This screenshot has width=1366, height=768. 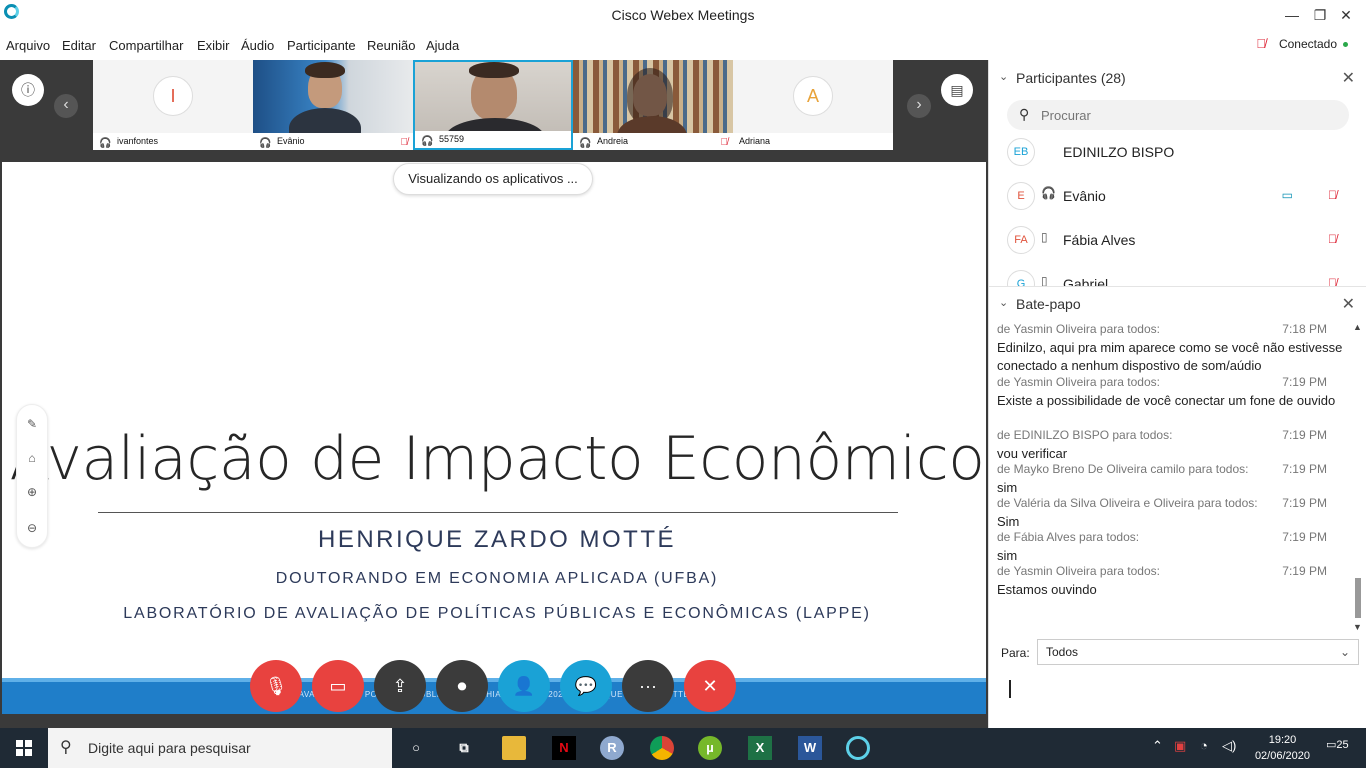 I want to click on taskbar-clock: 19:20 02/06/2020, so click(x=1282, y=748).